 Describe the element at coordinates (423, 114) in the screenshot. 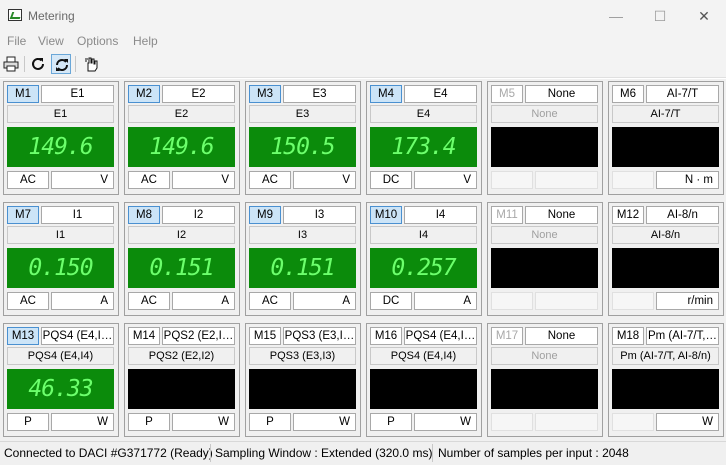

I see `signal-name-label: E4` at that location.